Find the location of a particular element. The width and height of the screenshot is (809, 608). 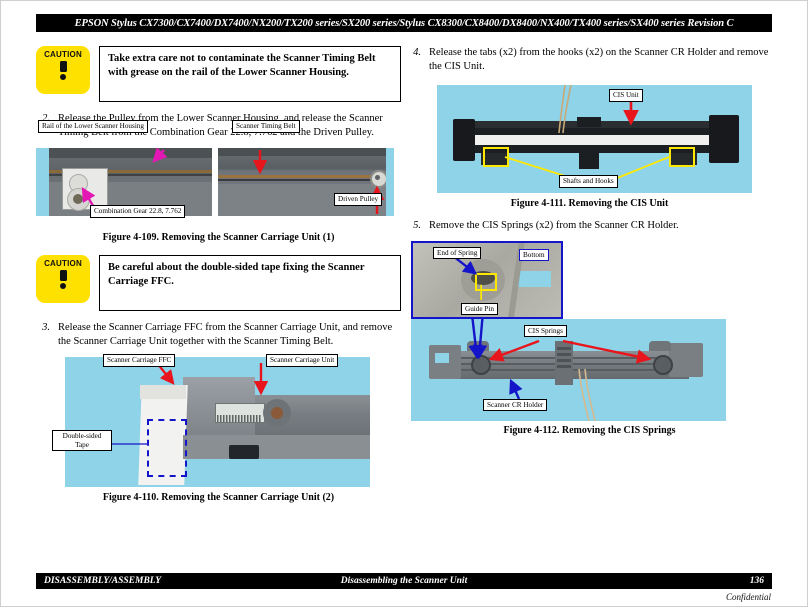

callout-end-of-spring: End of Spring is located at coordinates (457, 253).